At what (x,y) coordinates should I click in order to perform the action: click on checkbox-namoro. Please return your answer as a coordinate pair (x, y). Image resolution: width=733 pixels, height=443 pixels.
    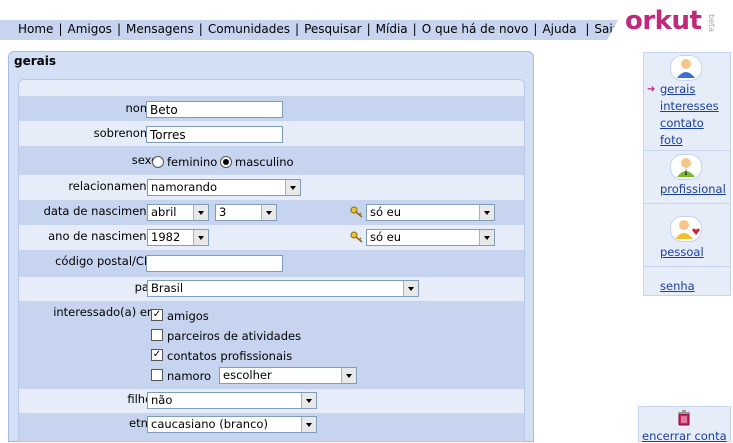
    Looking at the image, I should click on (157, 375).